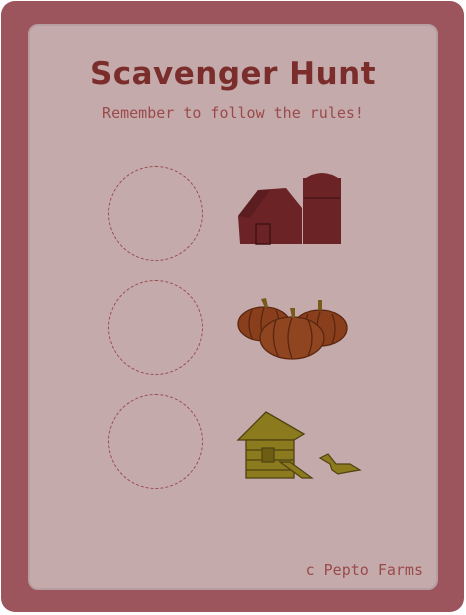  I want to click on chicken-coop-icon, so click(301, 449).